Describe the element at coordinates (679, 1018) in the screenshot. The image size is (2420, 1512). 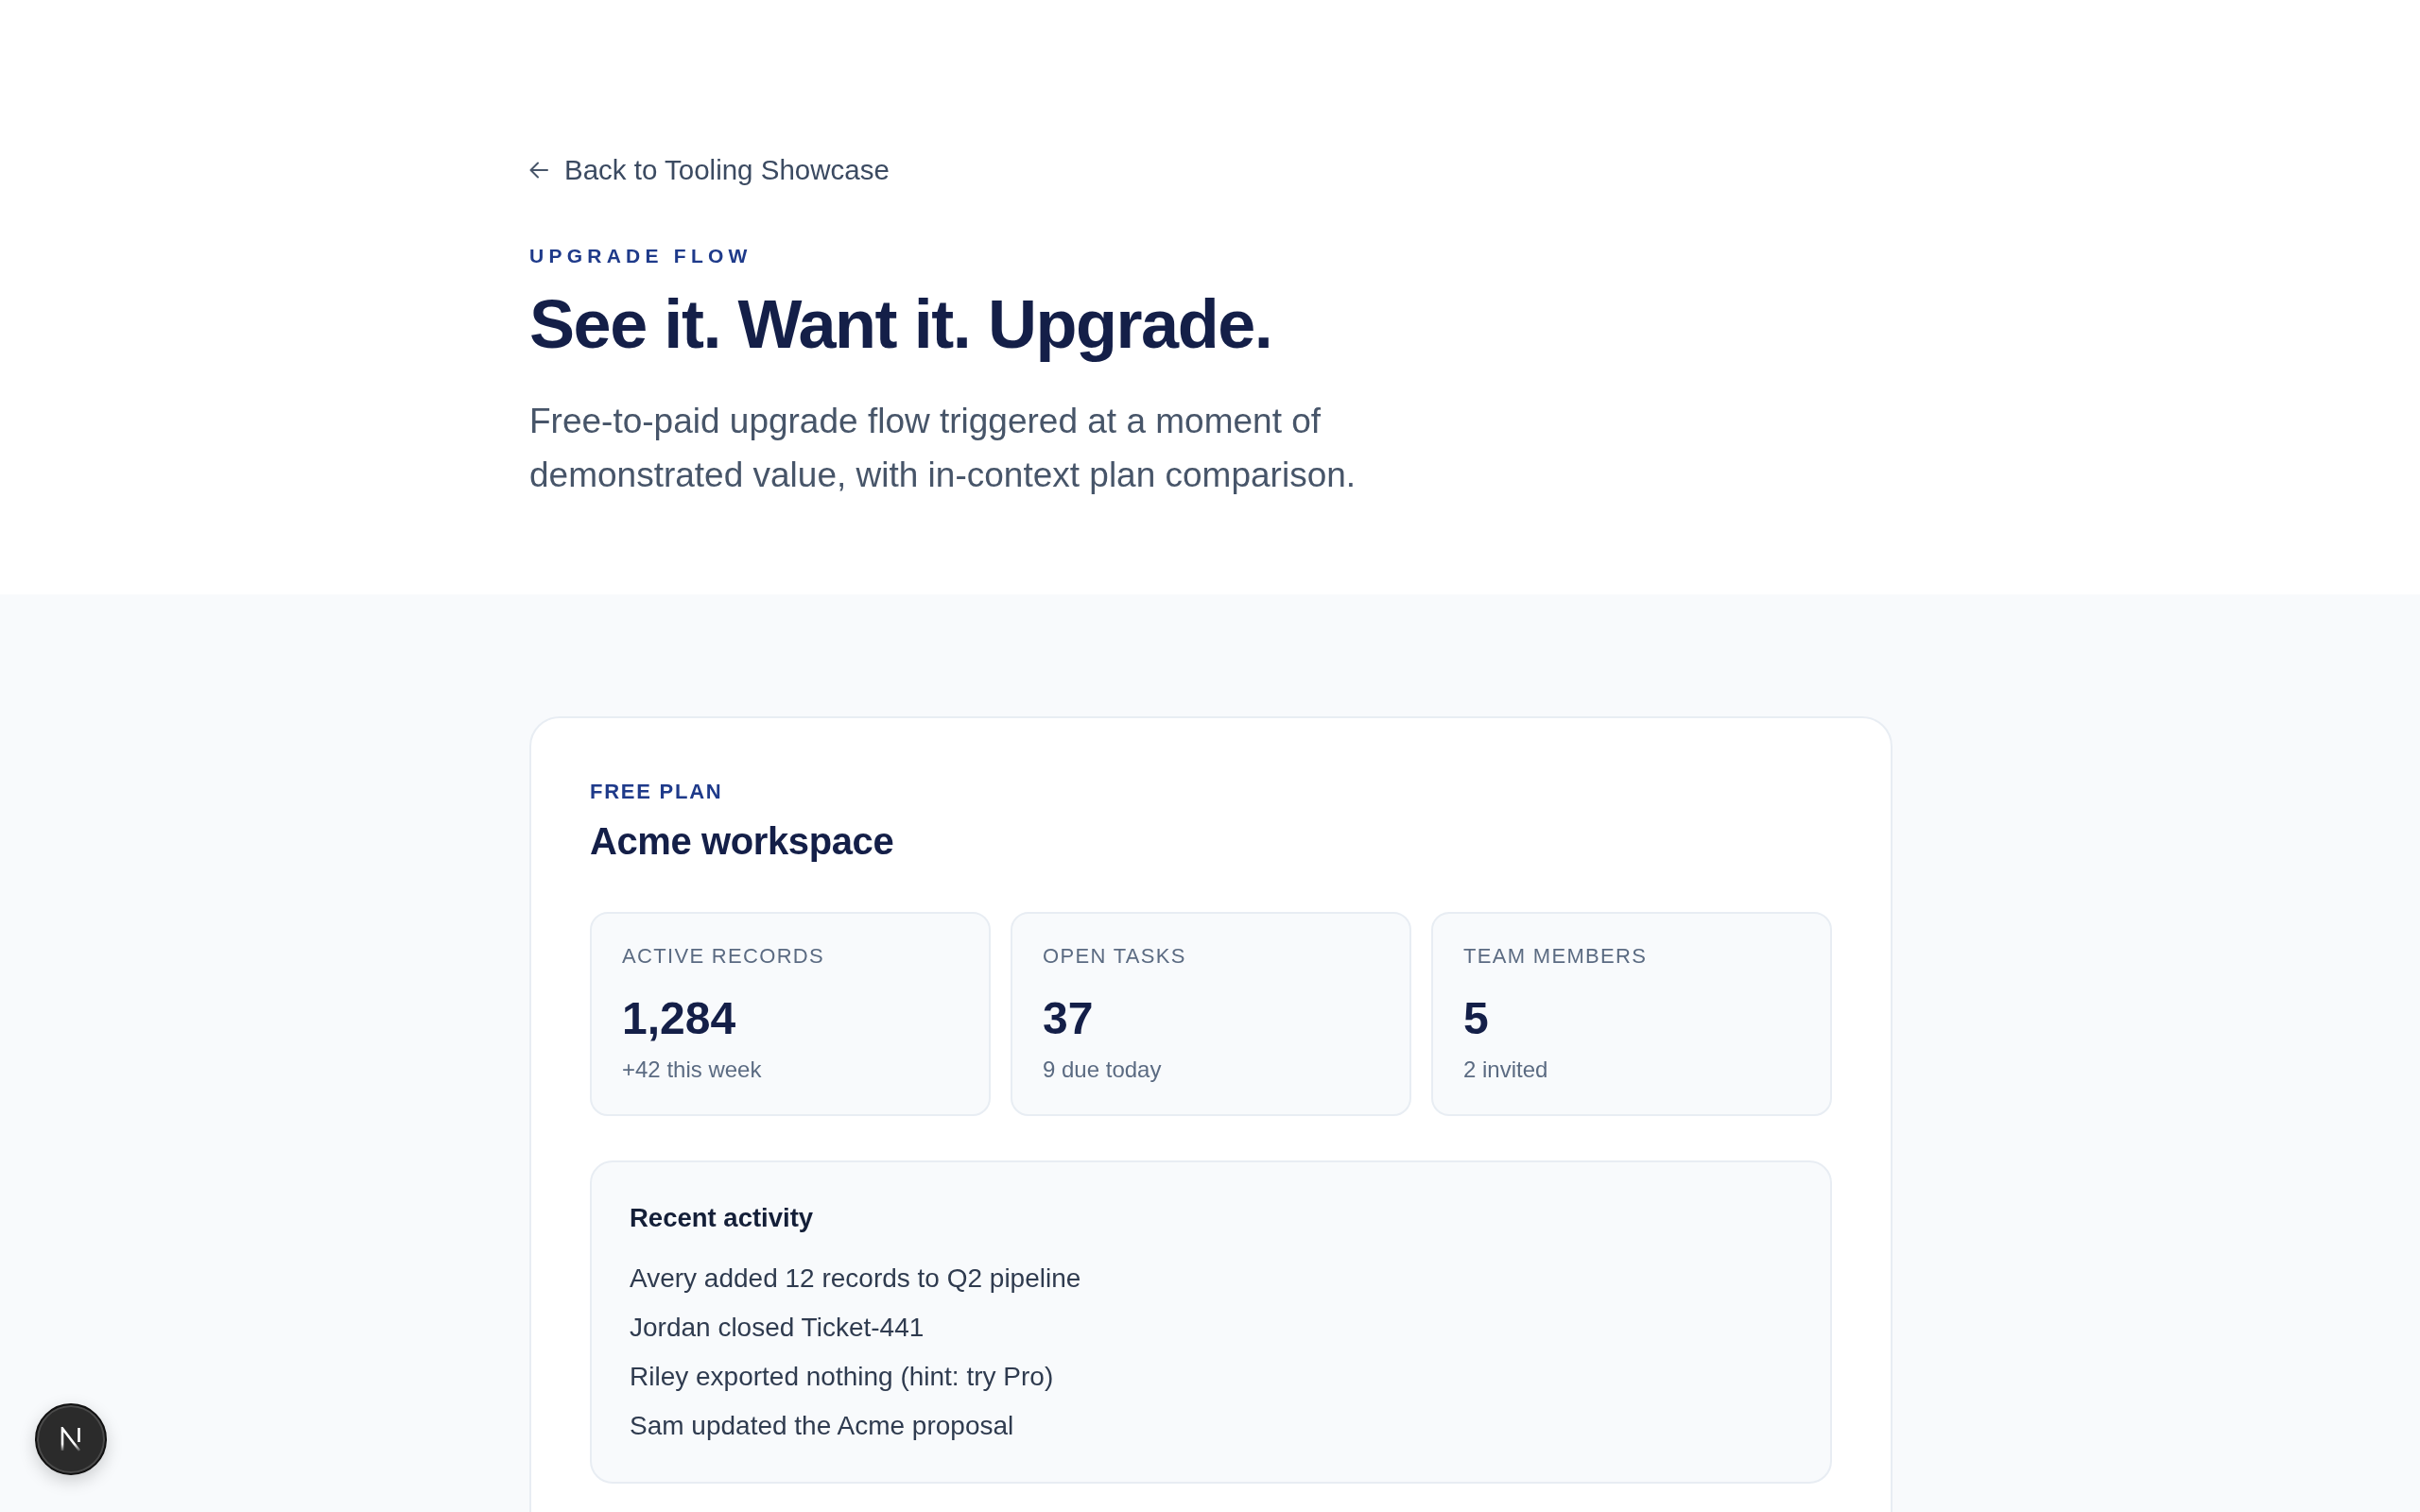
I see `stat-value: 1,284` at that location.